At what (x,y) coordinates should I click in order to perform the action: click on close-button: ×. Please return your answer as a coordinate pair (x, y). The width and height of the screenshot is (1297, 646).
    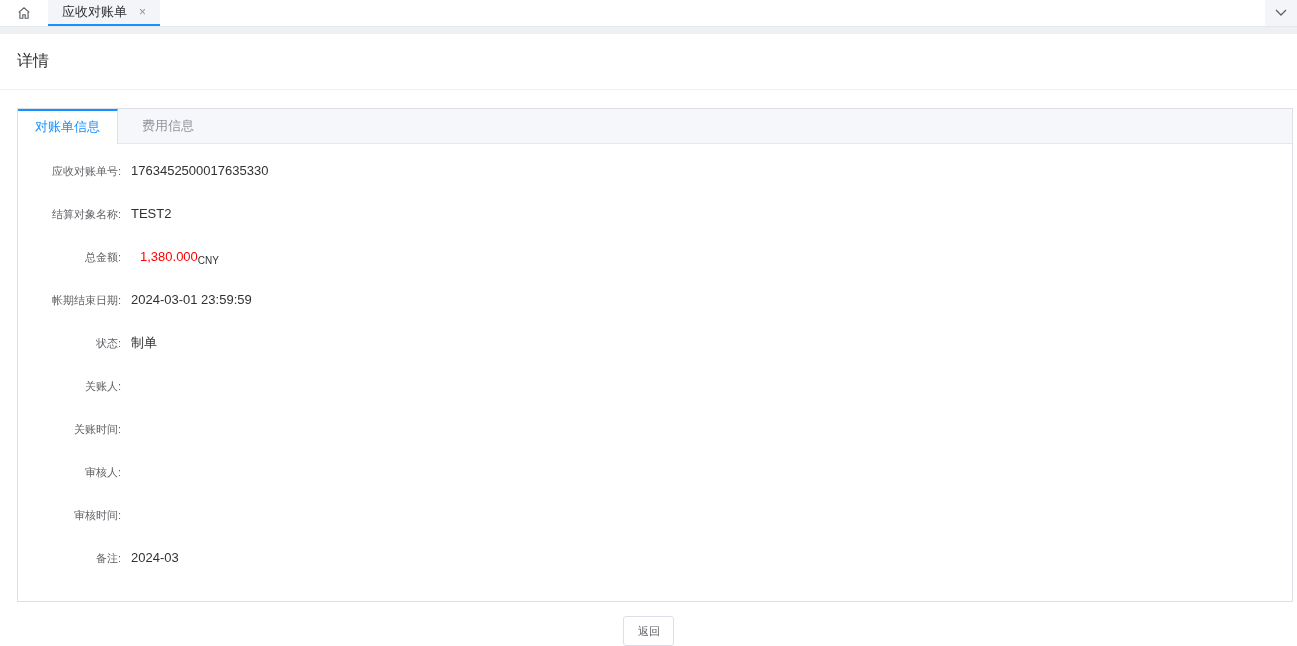
    Looking at the image, I should click on (142, 11).